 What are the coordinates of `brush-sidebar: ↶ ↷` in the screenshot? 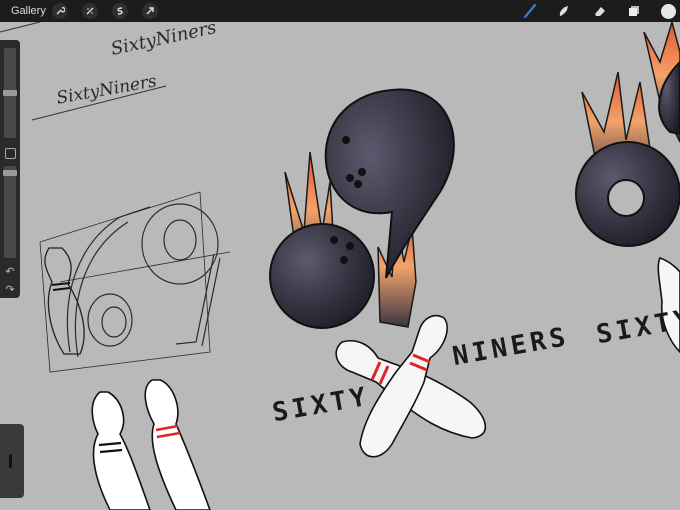 It's located at (10, 169).